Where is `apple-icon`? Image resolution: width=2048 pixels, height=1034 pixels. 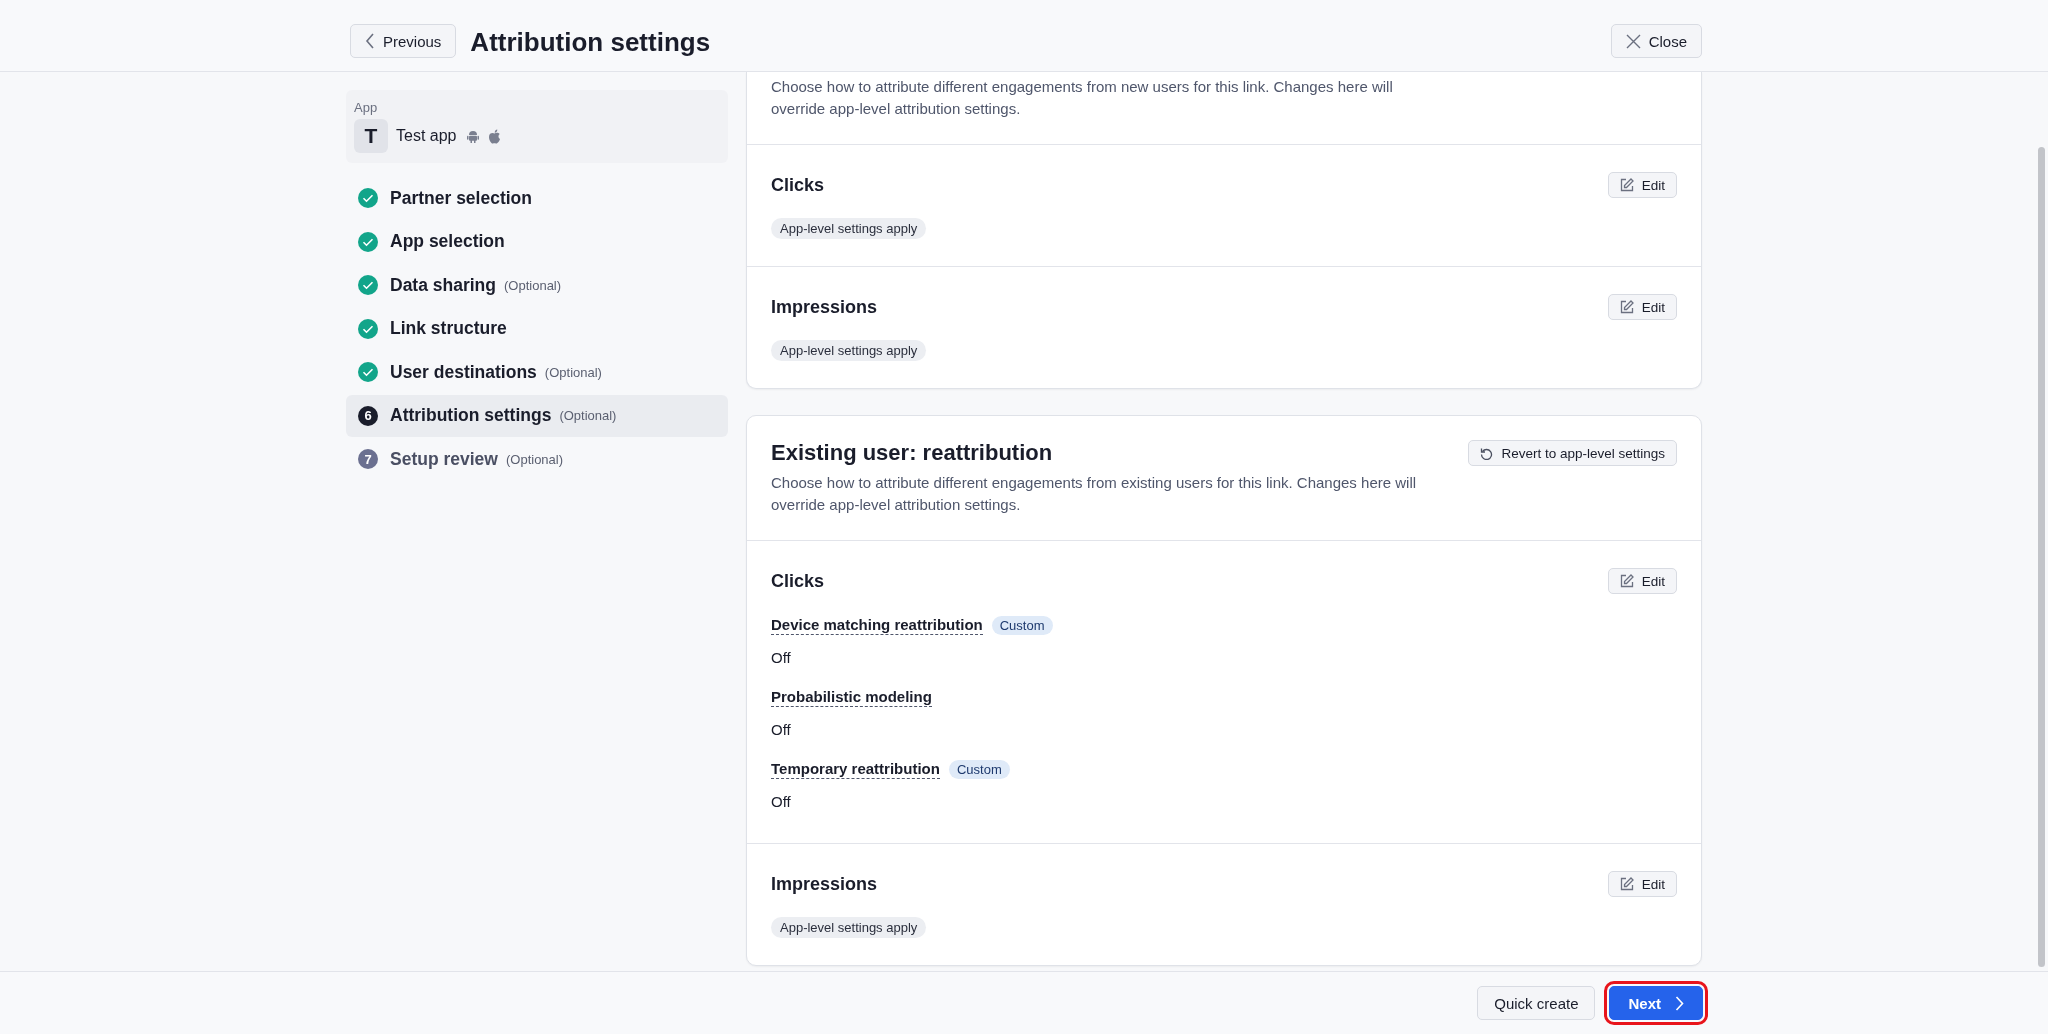
apple-icon is located at coordinates (495, 136).